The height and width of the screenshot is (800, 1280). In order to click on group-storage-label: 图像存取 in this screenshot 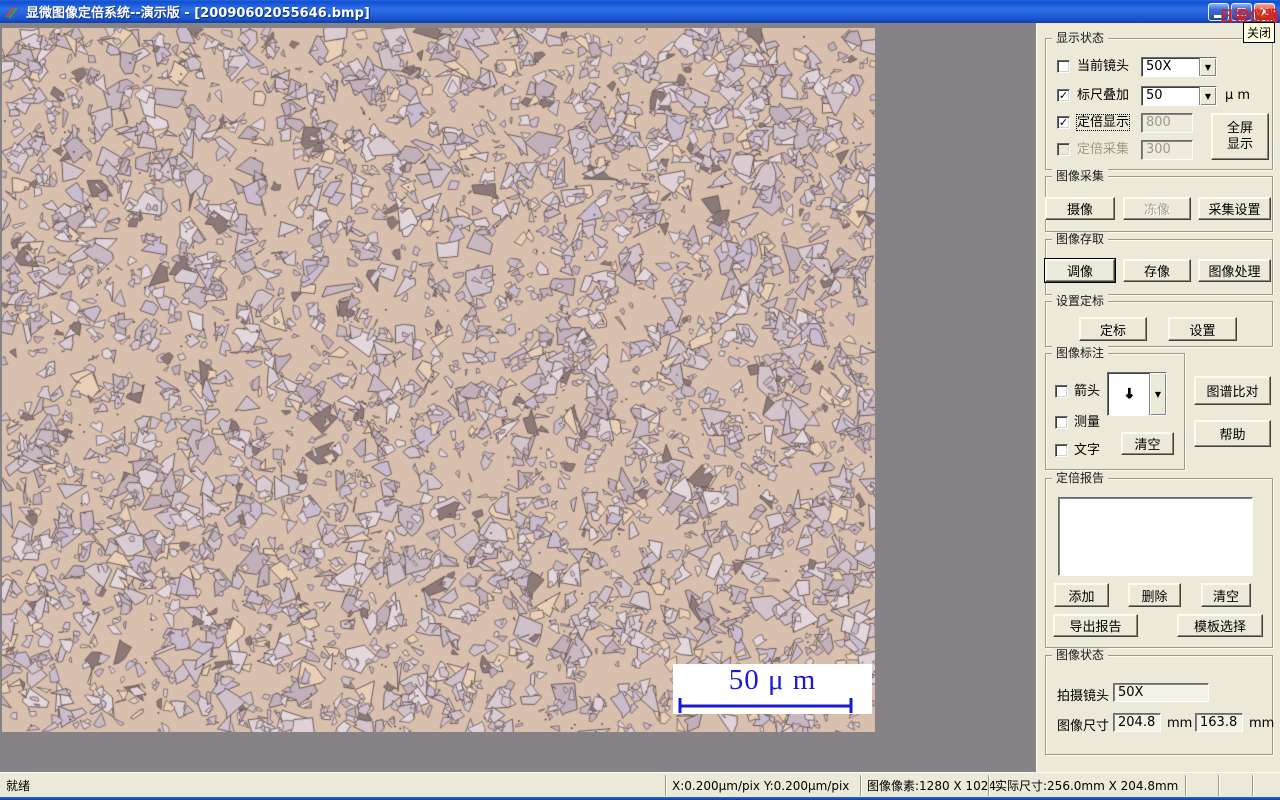, I will do `click(1080, 239)`.